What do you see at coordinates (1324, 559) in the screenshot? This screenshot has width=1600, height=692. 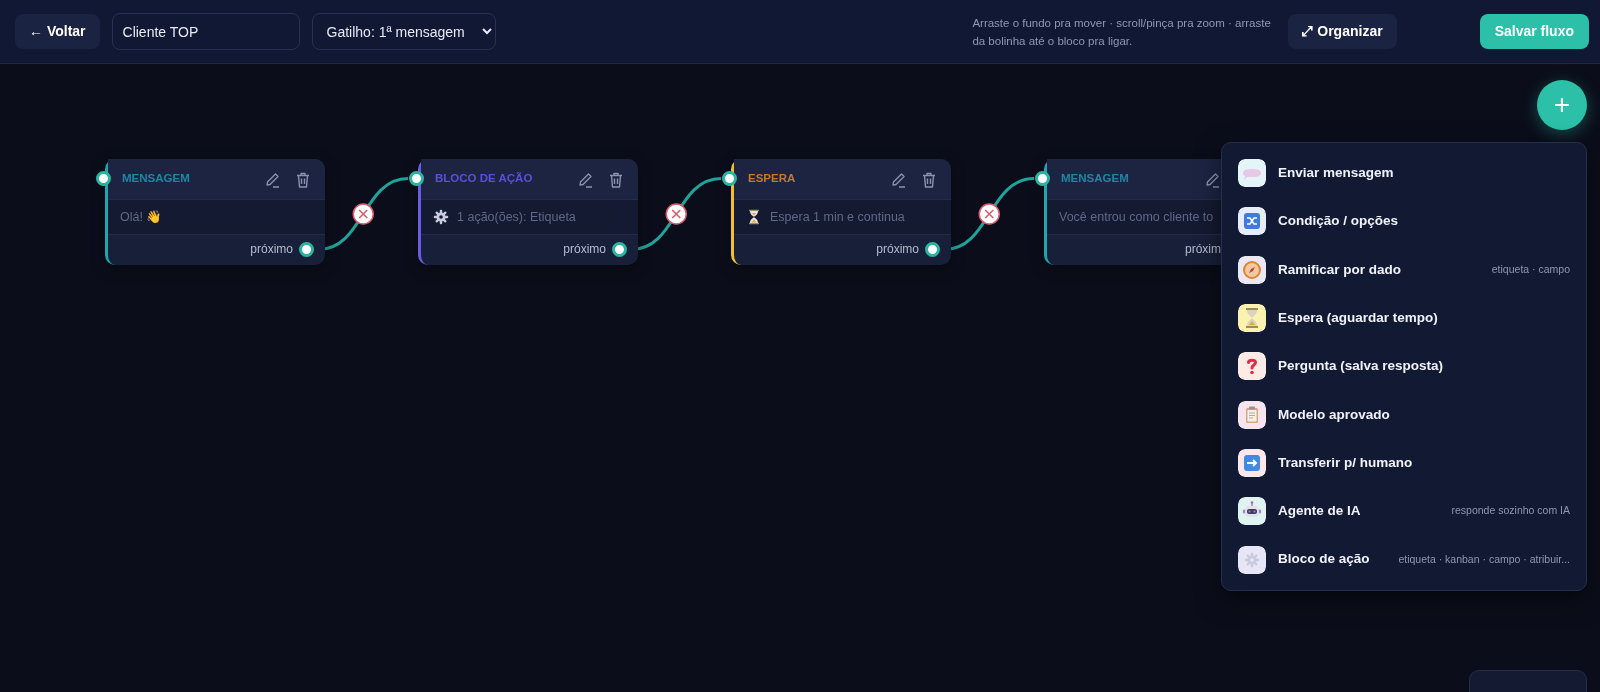 I see `menu-item-label: Bloco de ação` at bounding box center [1324, 559].